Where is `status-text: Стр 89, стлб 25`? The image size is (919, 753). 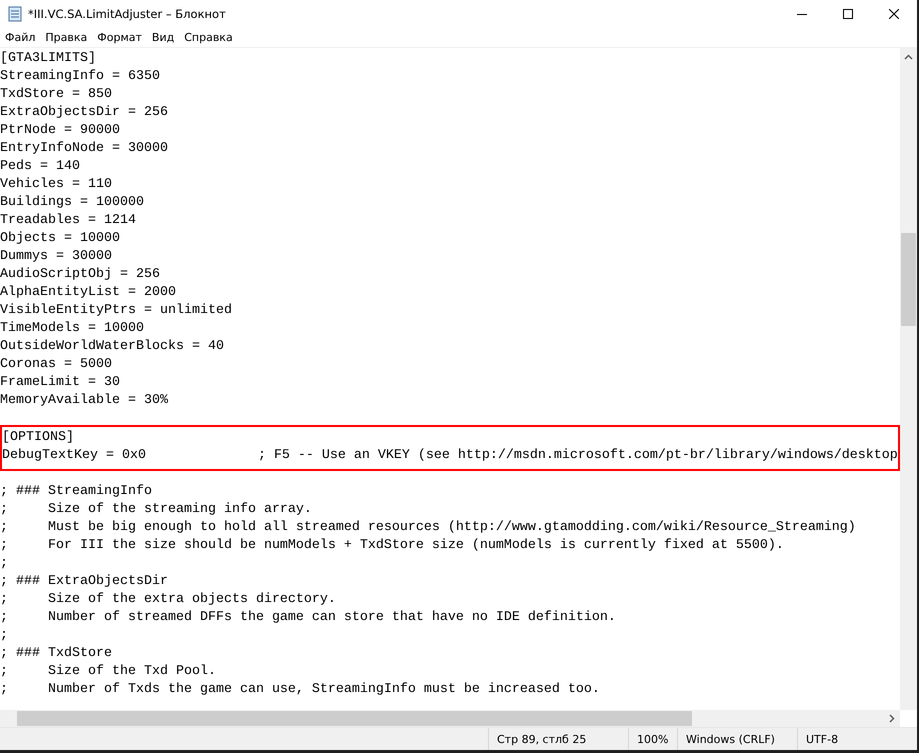
status-text: Стр 89, стлб 25 is located at coordinates (558, 739).